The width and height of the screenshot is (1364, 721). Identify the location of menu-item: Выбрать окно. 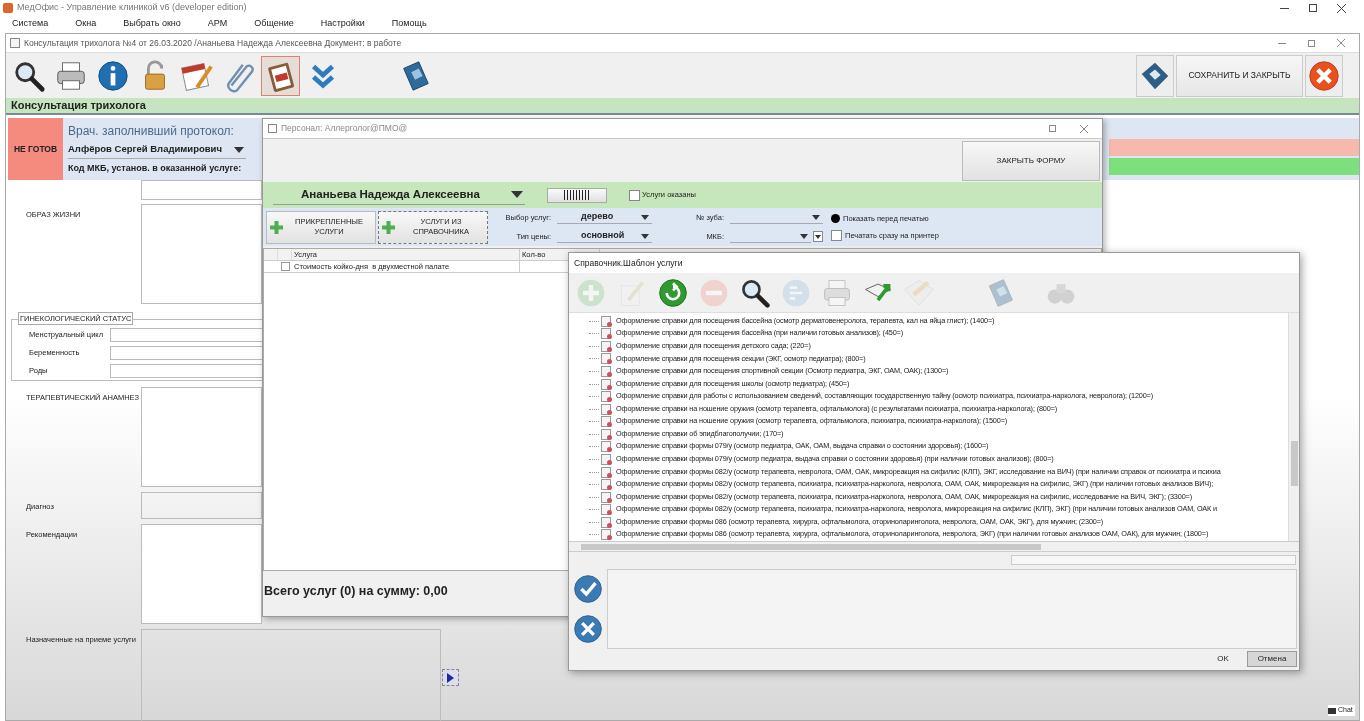
(152, 24).